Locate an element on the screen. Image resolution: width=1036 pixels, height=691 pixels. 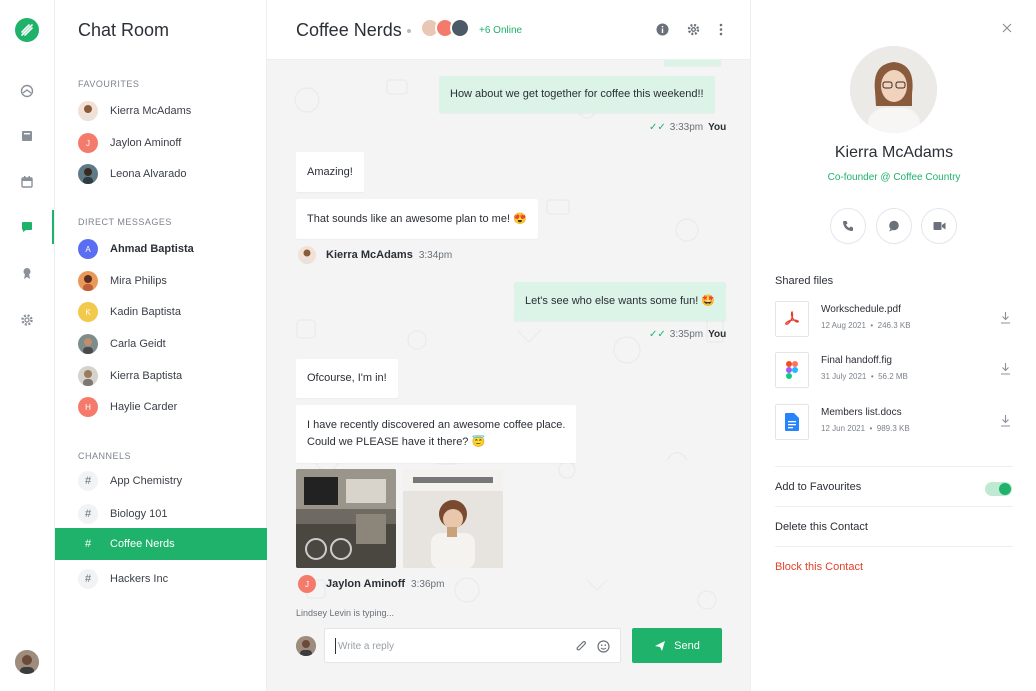
more-vertical-icon is located at coordinates (721, 29).